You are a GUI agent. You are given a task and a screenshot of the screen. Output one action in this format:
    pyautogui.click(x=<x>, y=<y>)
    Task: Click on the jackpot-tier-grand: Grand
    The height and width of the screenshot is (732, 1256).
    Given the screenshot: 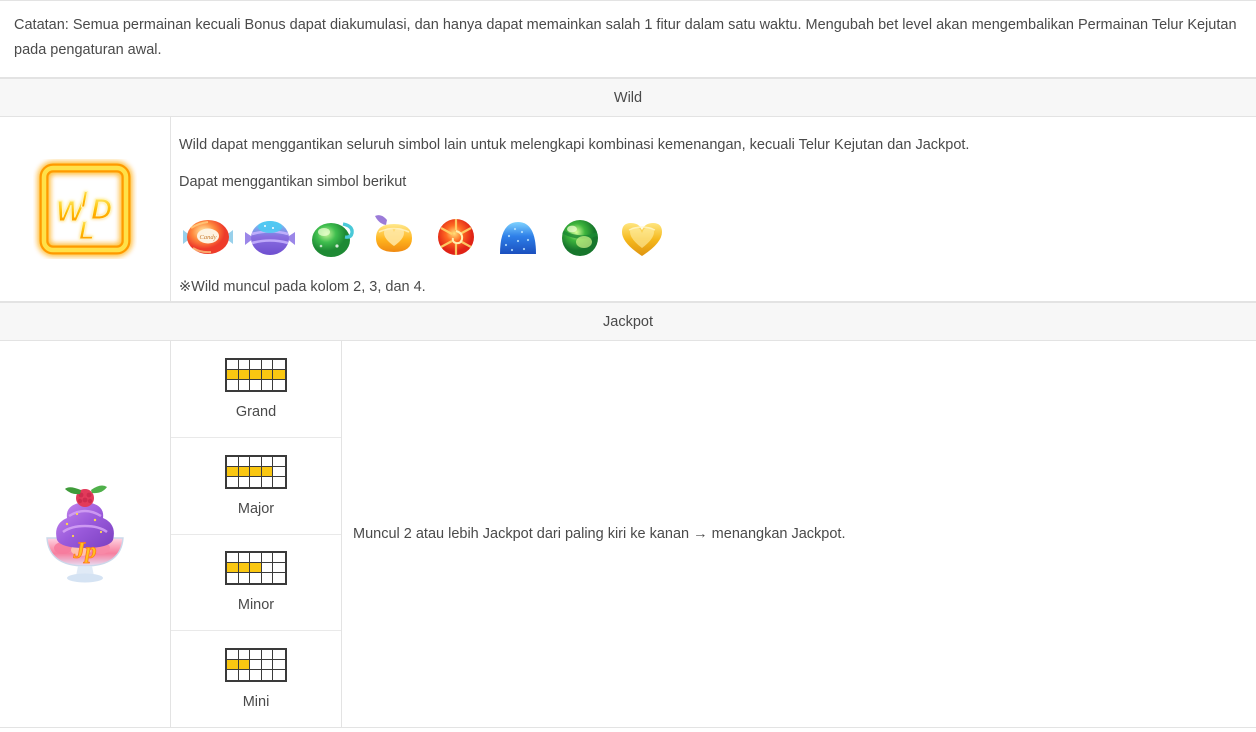 What is the action you would take?
    pyautogui.click(x=256, y=389)
    